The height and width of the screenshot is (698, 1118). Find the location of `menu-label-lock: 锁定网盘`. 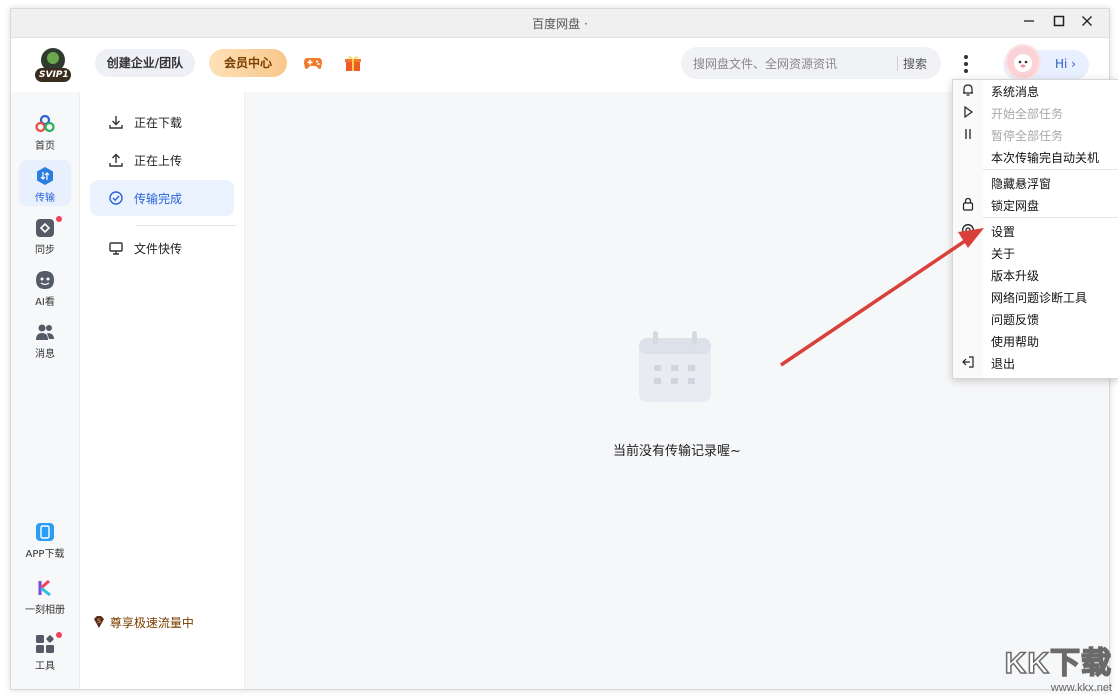

menu-label-lock: 锁定网盘 is located at coordinates (1015, 205).